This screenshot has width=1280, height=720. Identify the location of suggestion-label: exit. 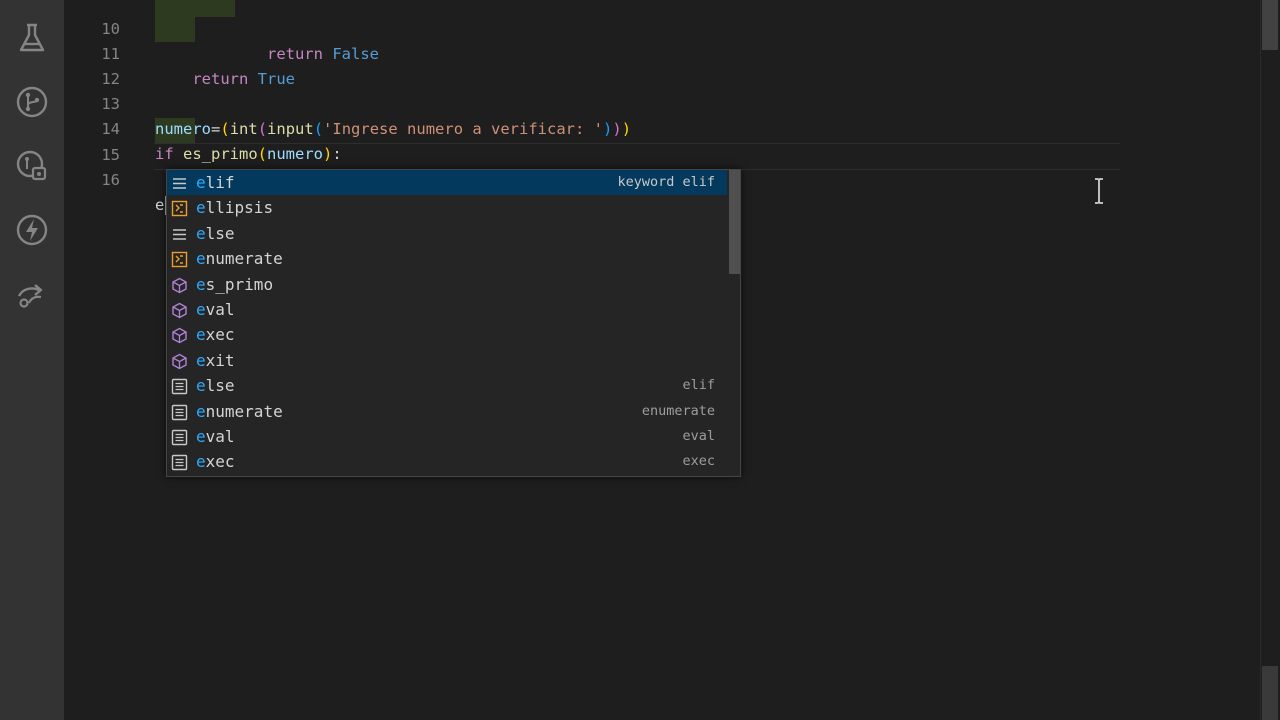
(215, 360).